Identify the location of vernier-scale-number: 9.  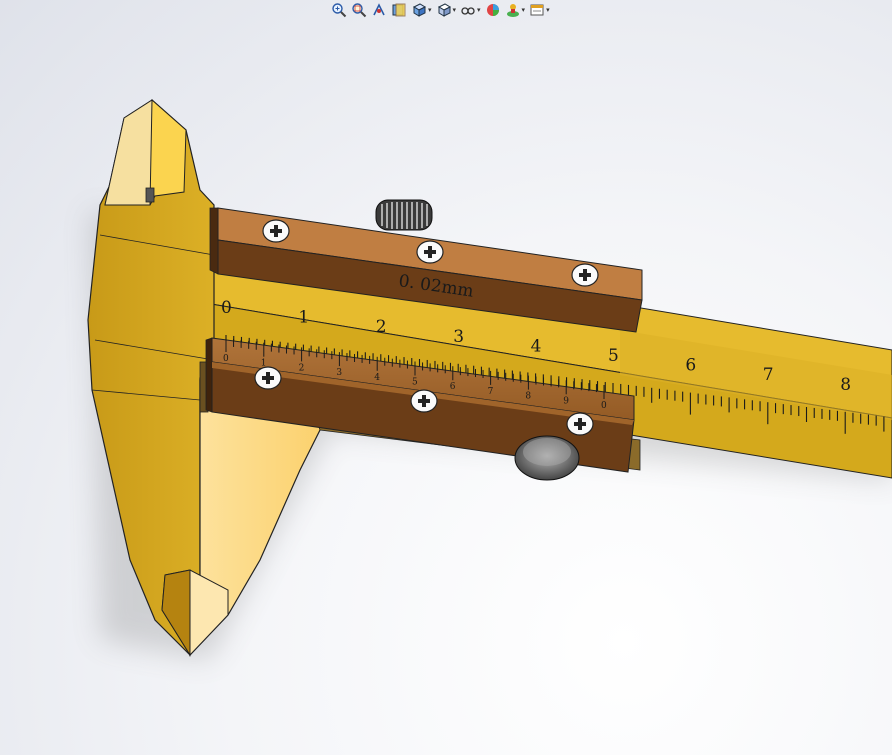
(566, 401).